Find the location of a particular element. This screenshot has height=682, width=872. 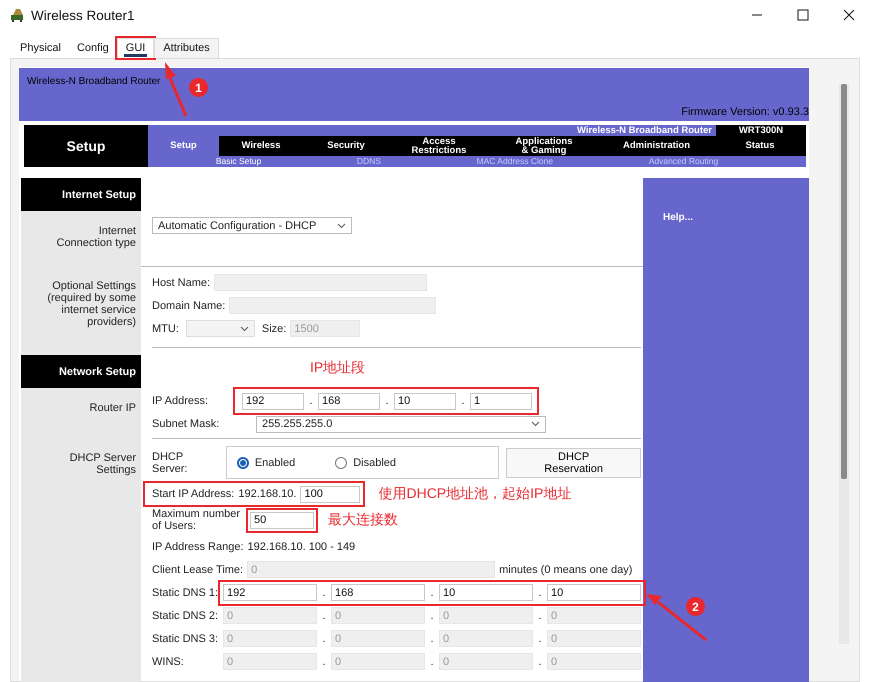

scrollbar is located at coordinates (844, 364).